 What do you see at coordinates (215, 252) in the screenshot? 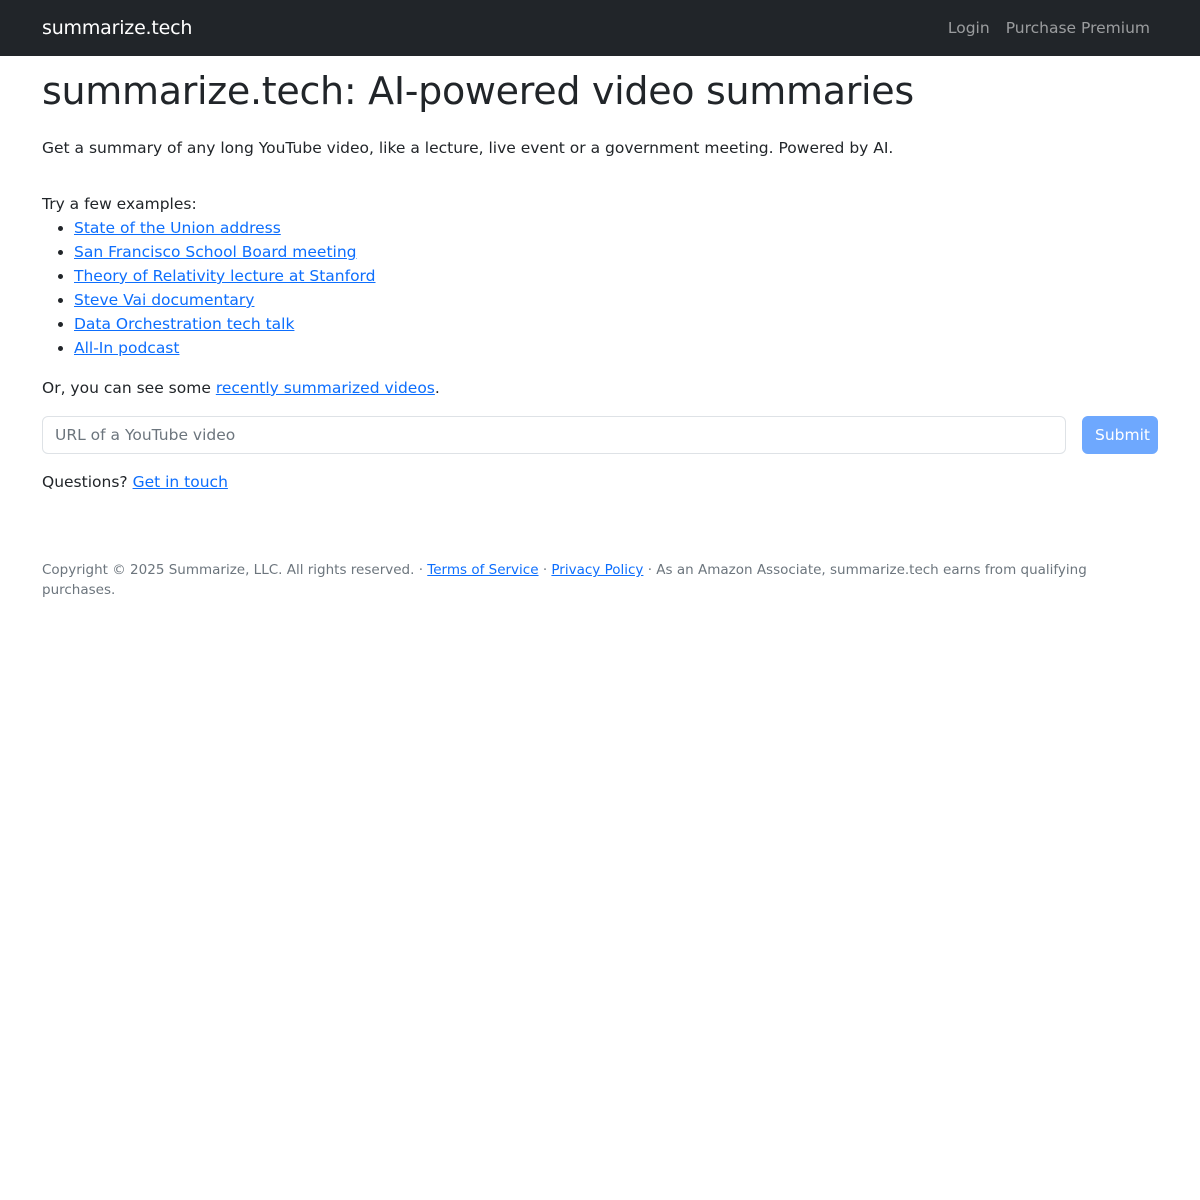
I see `example-link-sf-school-board: San Francisco School Board meeting` at bounding box center [215, 252].